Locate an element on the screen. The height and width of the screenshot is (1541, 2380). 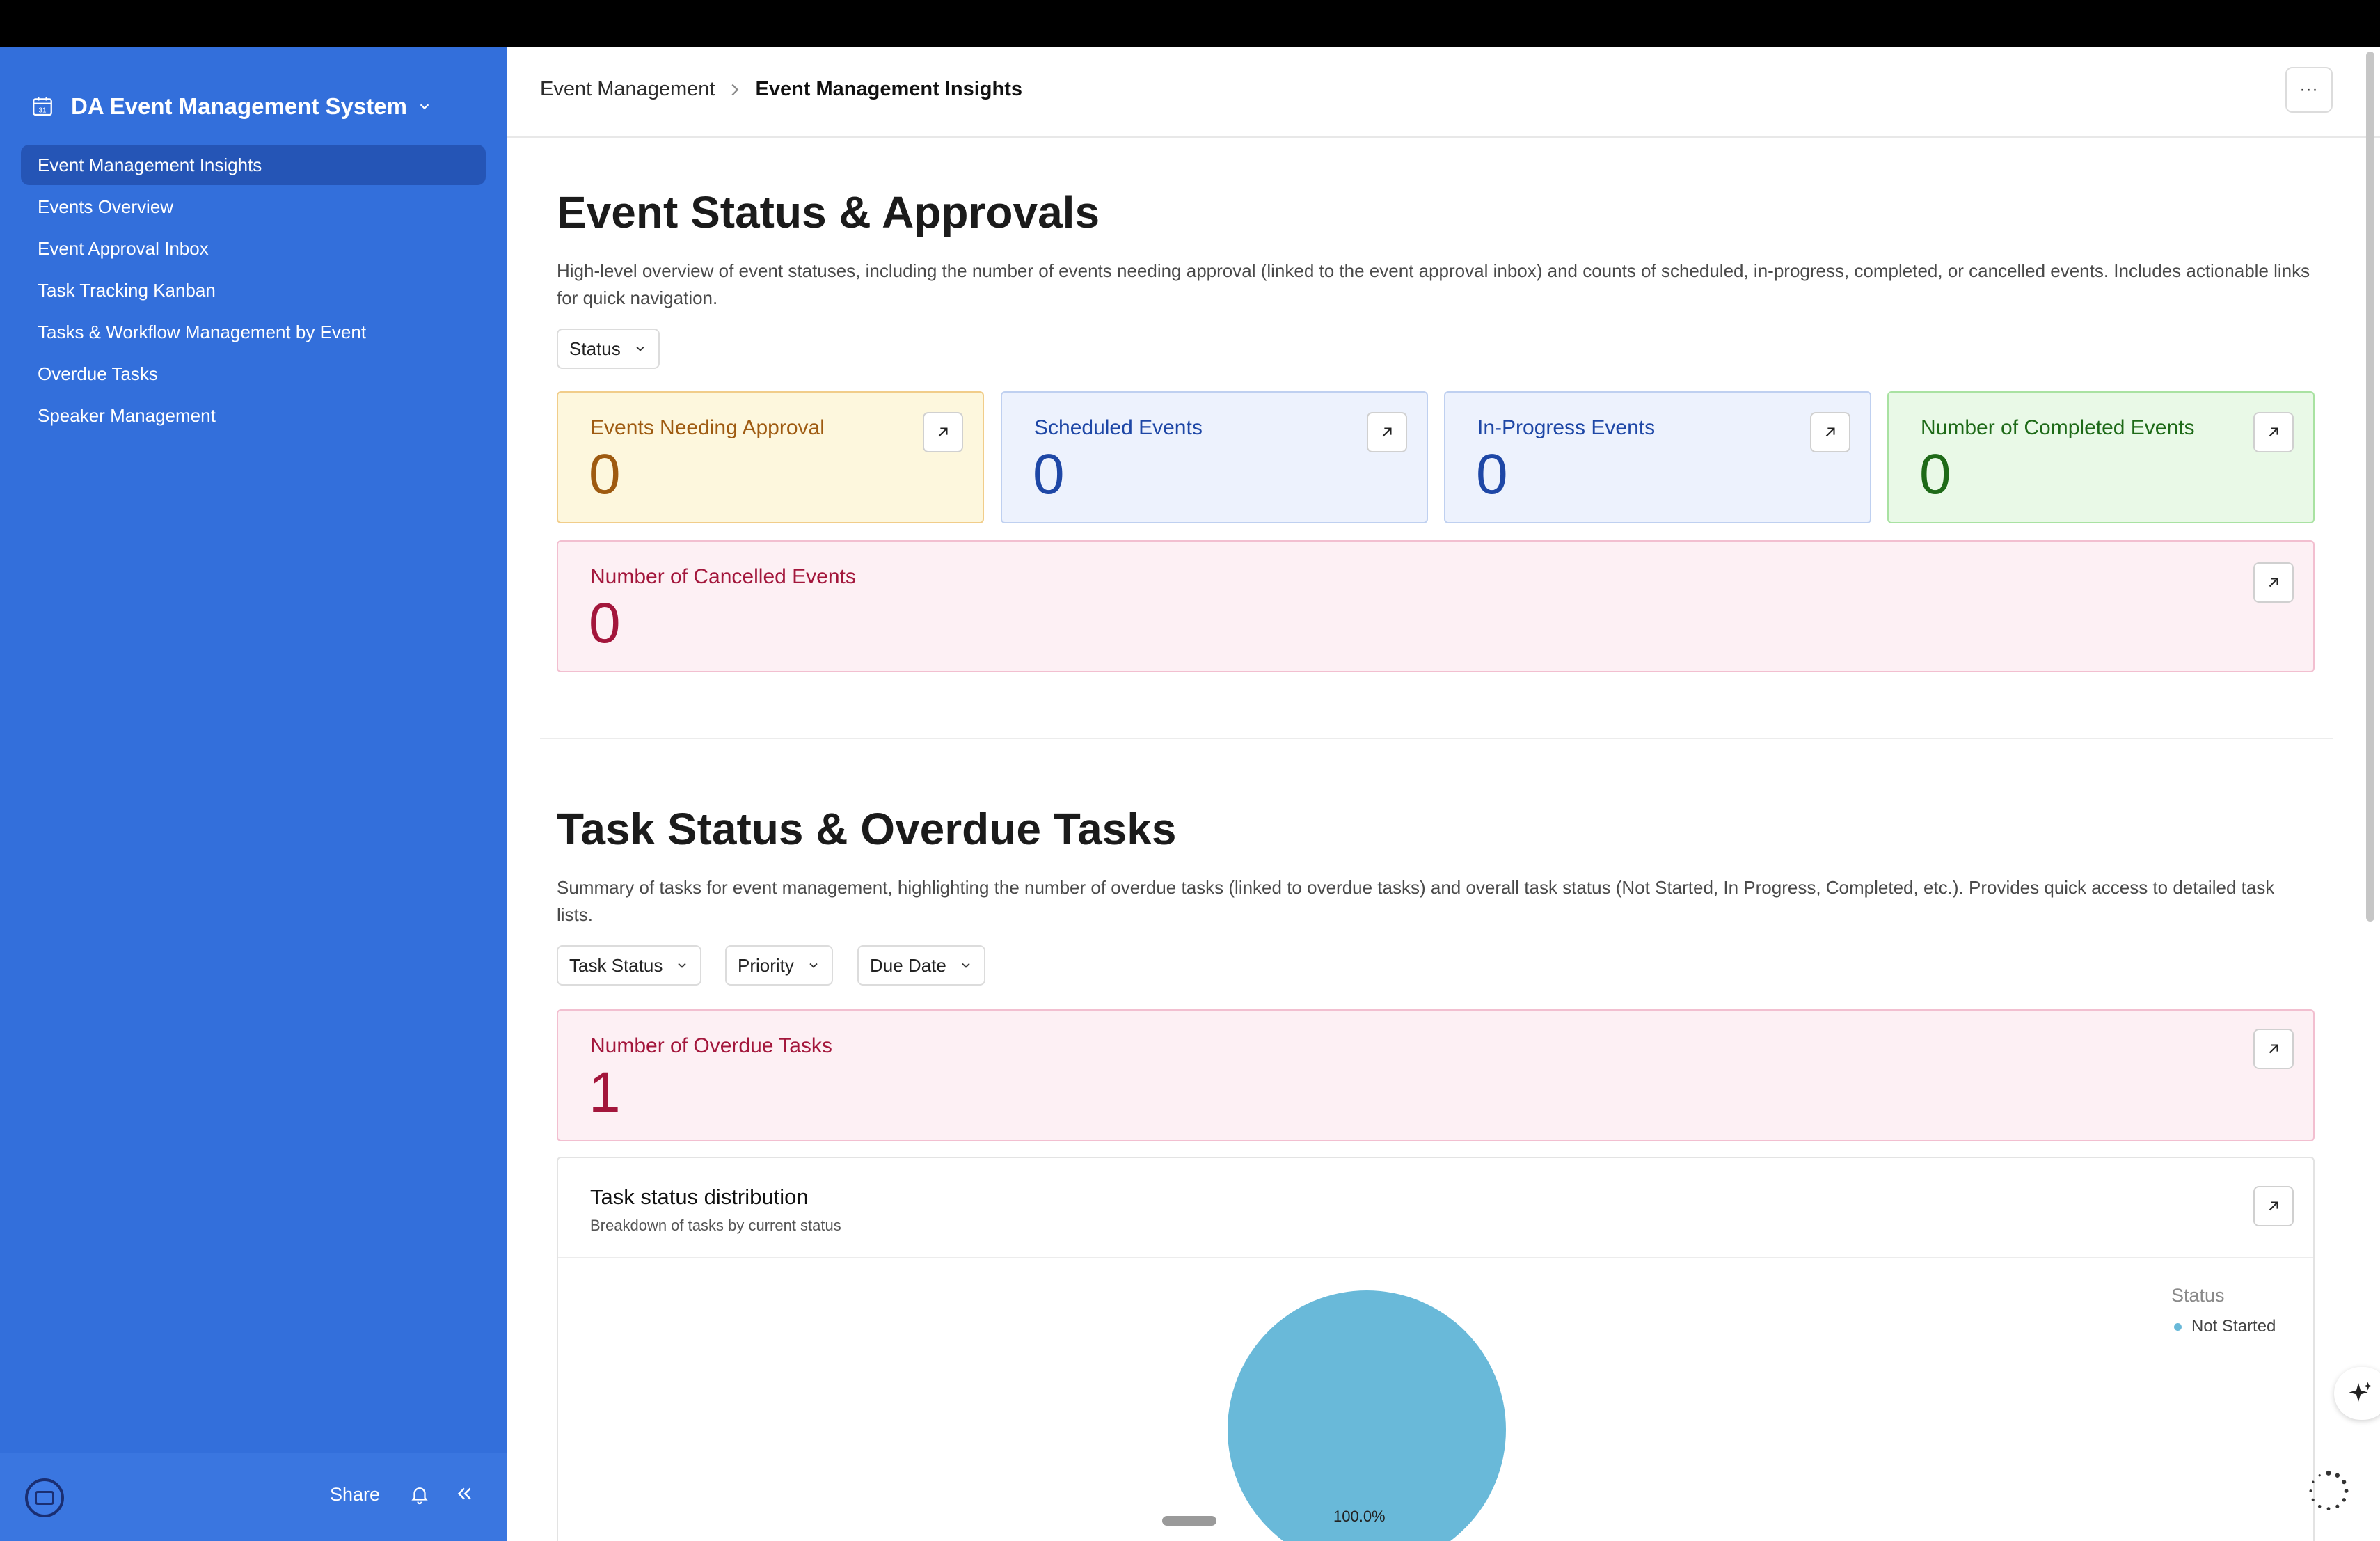
section-title-tasks: Task Status & Overdue Tasks is located at coordinates (867, 829).